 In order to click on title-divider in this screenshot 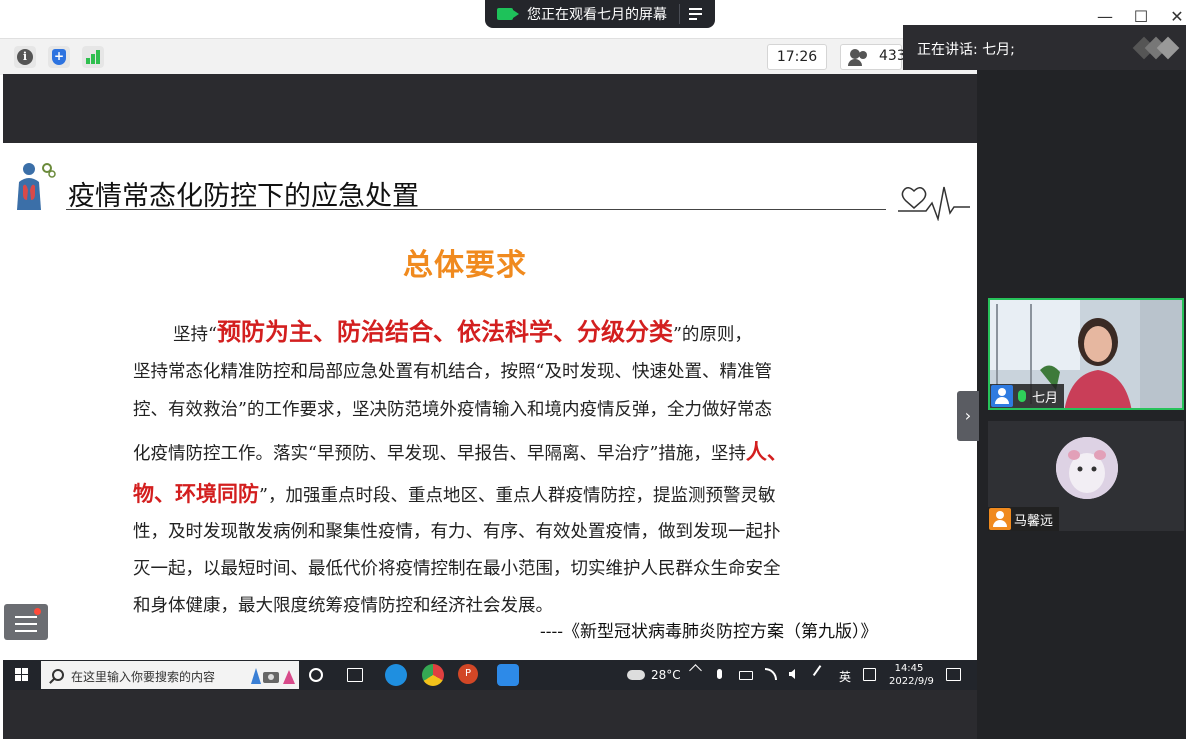, I will do `click(476, 209)`.